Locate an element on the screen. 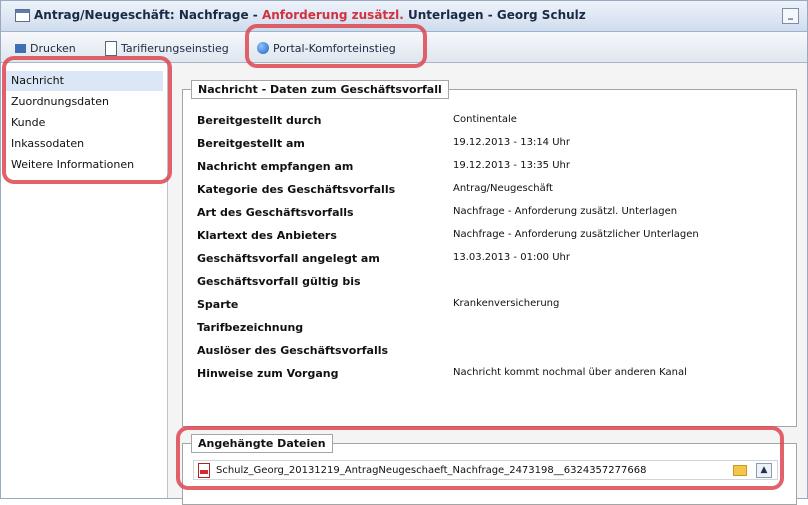  sidebar-item-inkassodaten: Inkassodaten is located at coordinates (84, 144).